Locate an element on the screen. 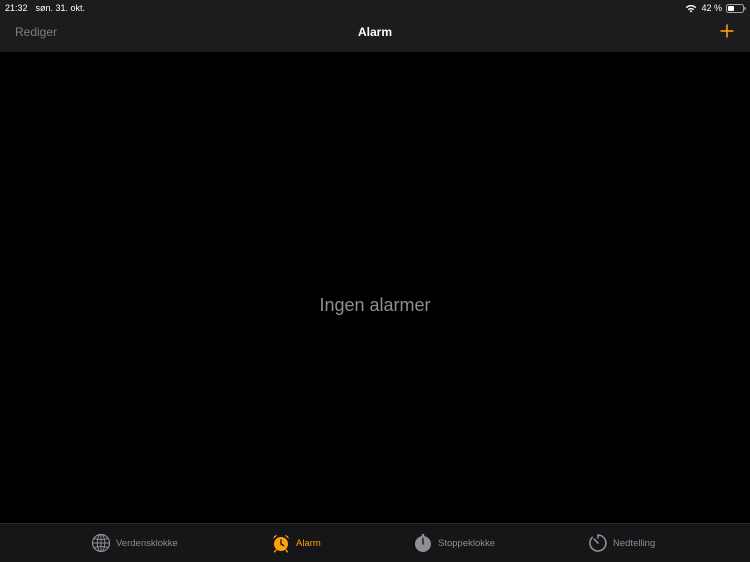  tab-label: Alarm is located at coordinates (308, 543).